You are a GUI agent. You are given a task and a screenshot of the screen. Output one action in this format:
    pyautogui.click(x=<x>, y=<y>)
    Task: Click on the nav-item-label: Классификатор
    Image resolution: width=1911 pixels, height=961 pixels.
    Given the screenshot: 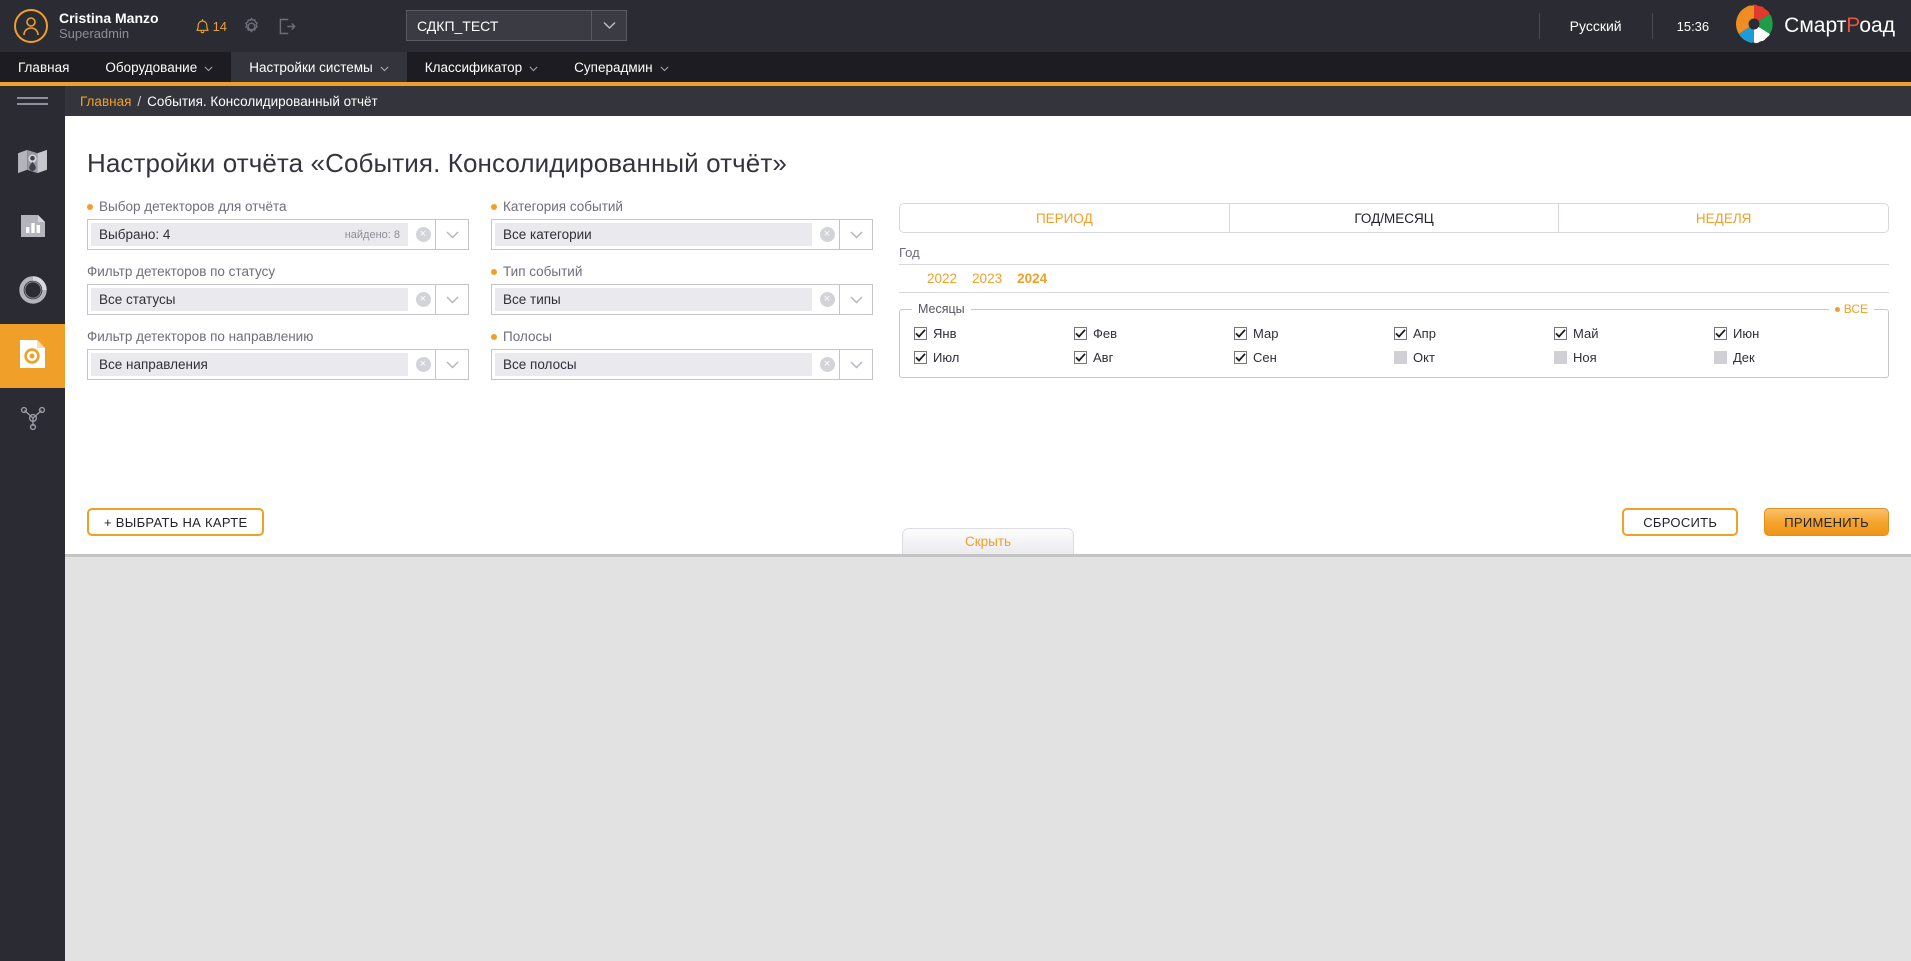 What is the action you would take?
    pyautogui.click(x=473, y=67)
    